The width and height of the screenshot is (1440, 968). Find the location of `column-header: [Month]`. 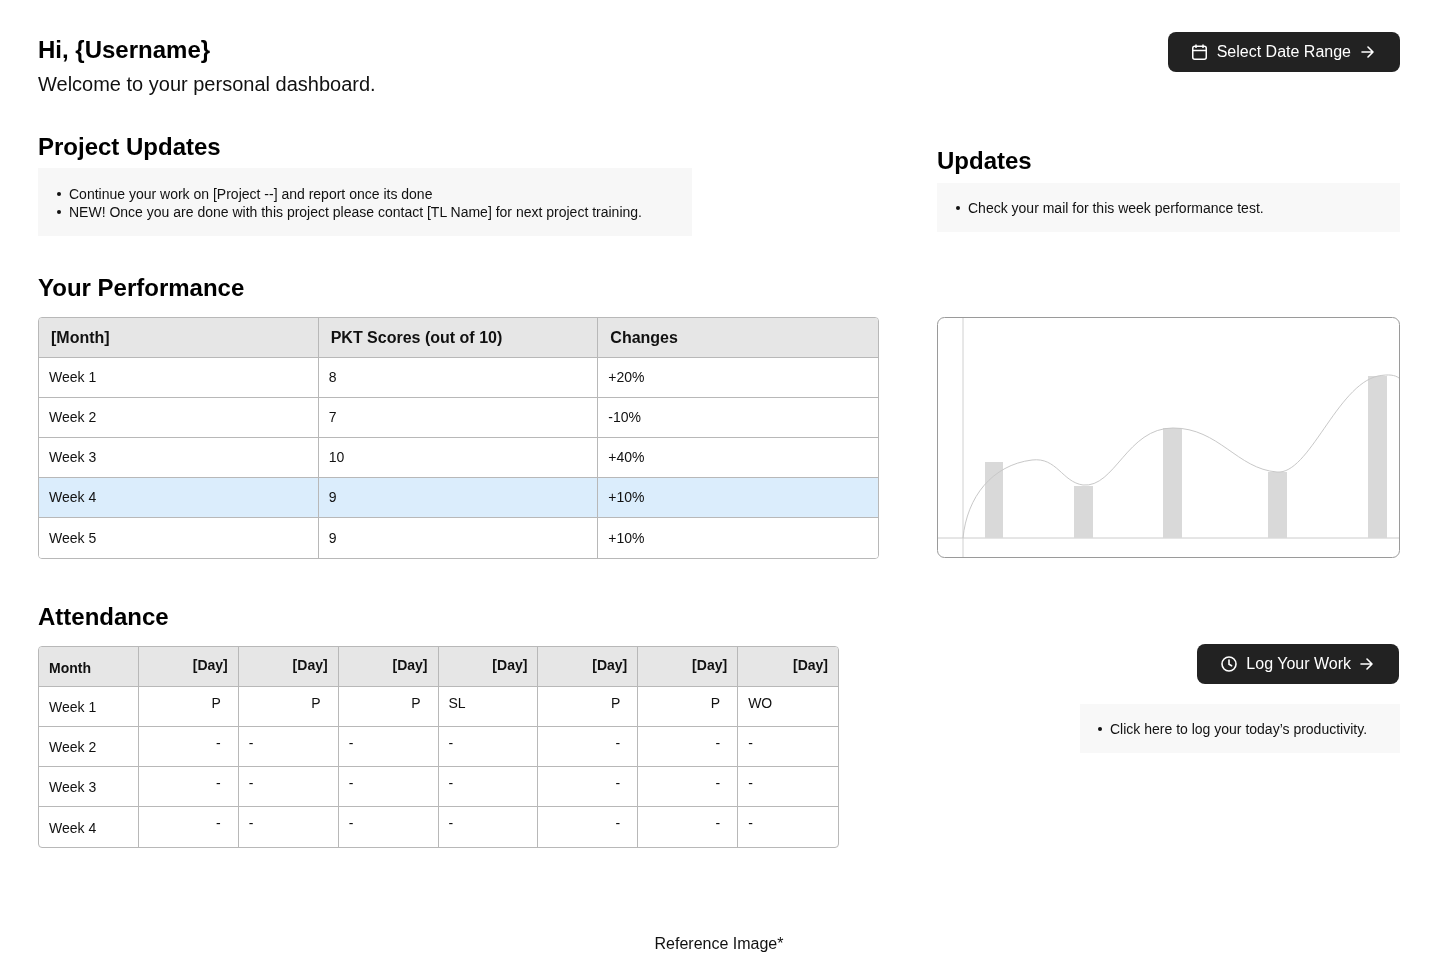

column-header: [Month] is located at coordinates (179, 337).